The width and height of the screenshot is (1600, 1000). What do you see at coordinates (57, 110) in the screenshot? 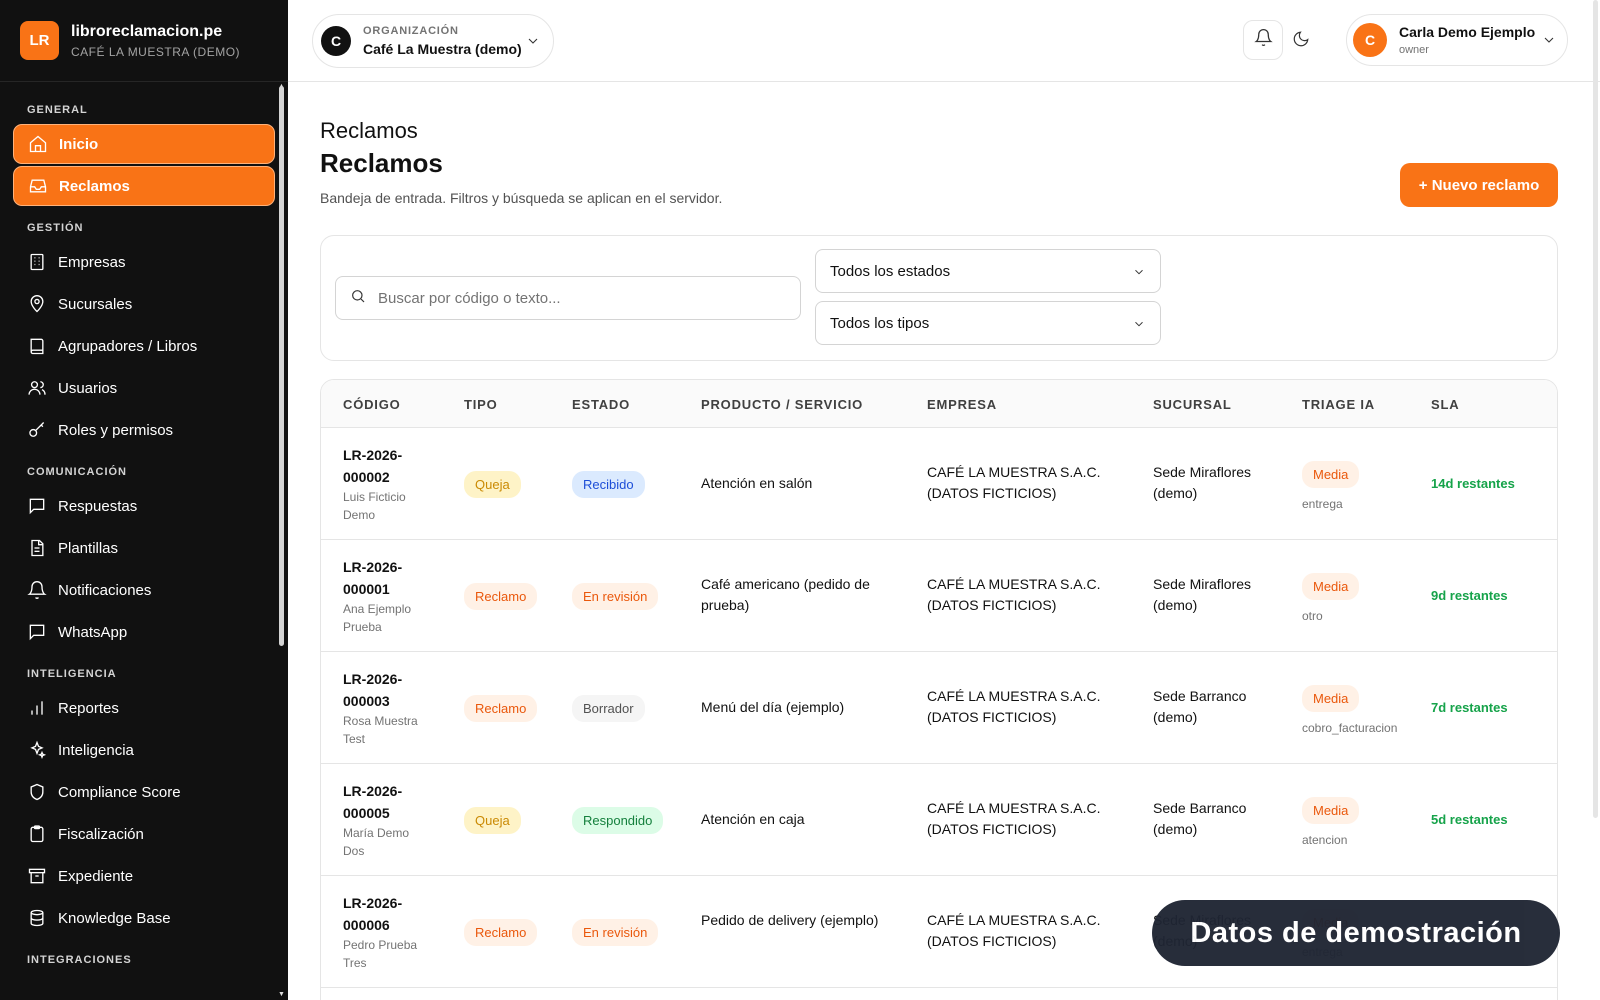
I see `nav-section-title: GENERAL` at bounding box center [57, 110].